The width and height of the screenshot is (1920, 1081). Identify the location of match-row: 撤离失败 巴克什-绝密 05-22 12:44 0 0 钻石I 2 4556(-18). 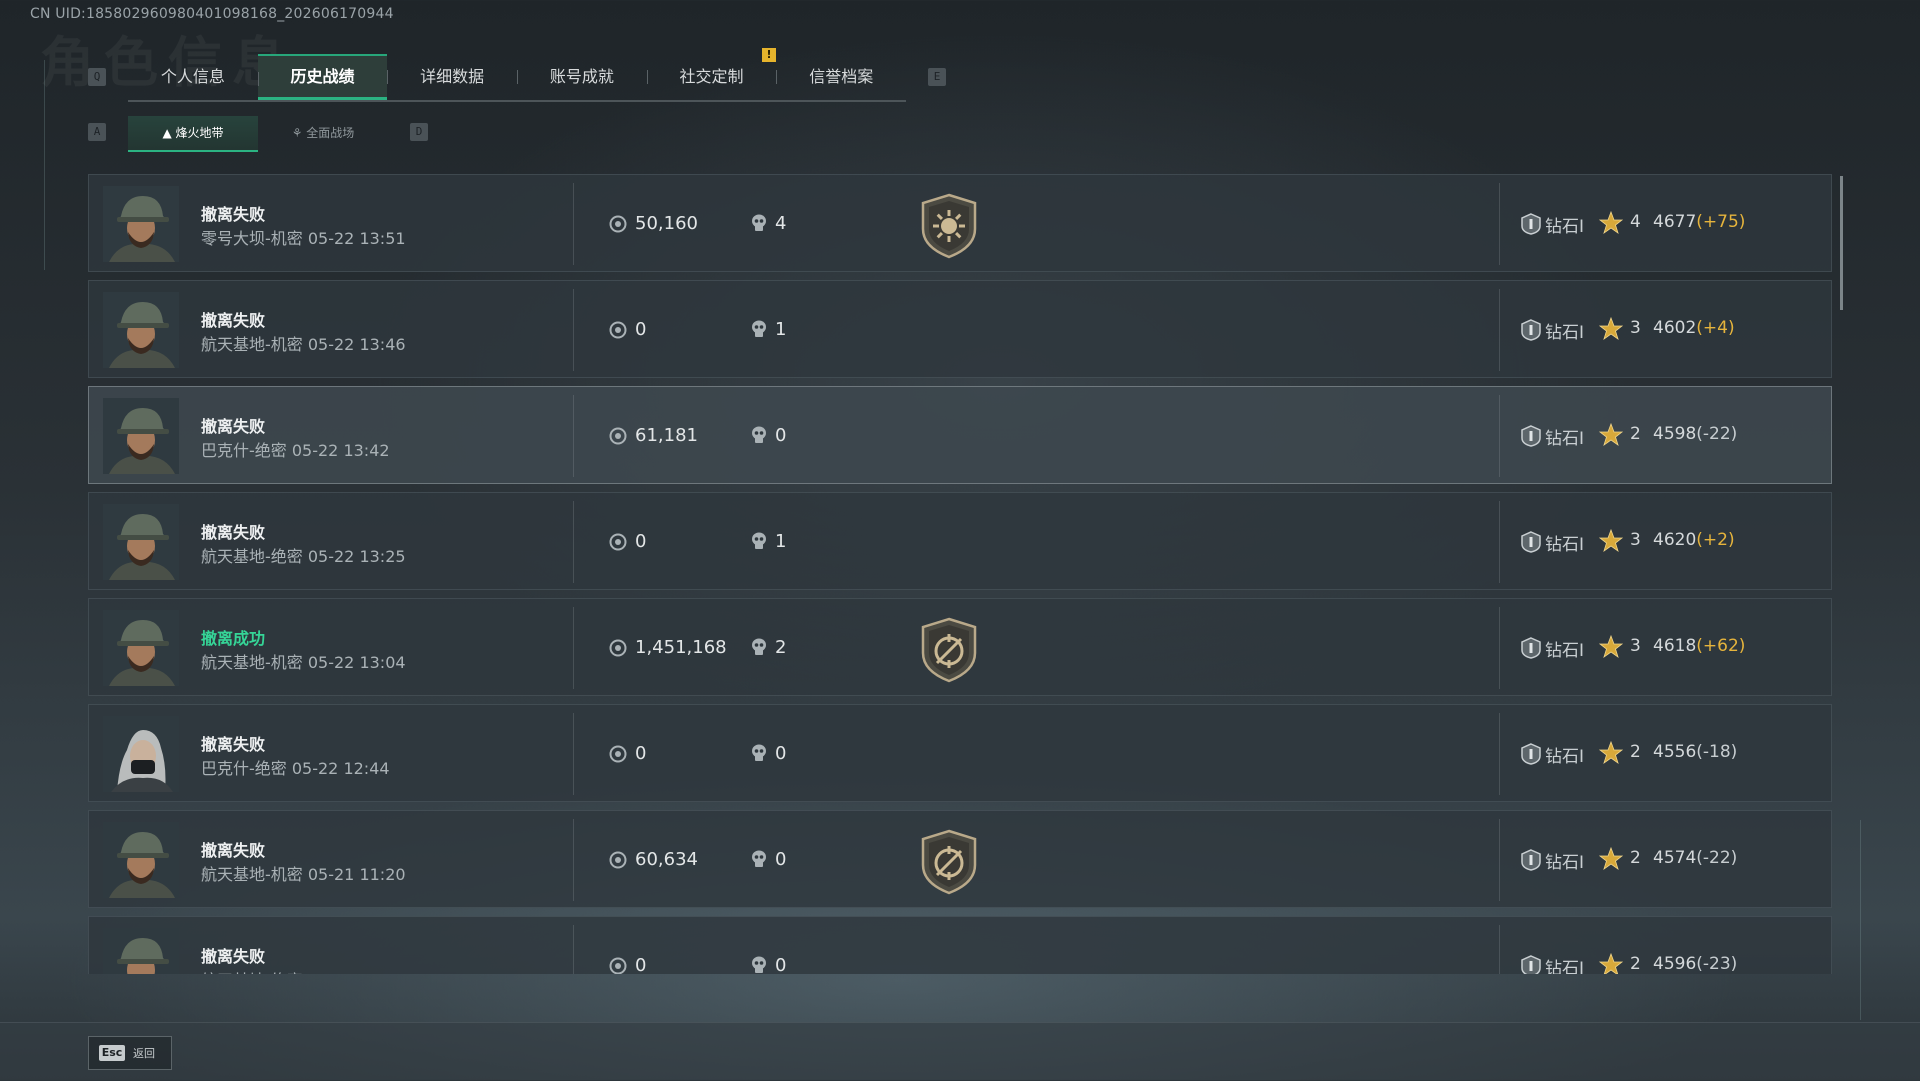
(960, 753).